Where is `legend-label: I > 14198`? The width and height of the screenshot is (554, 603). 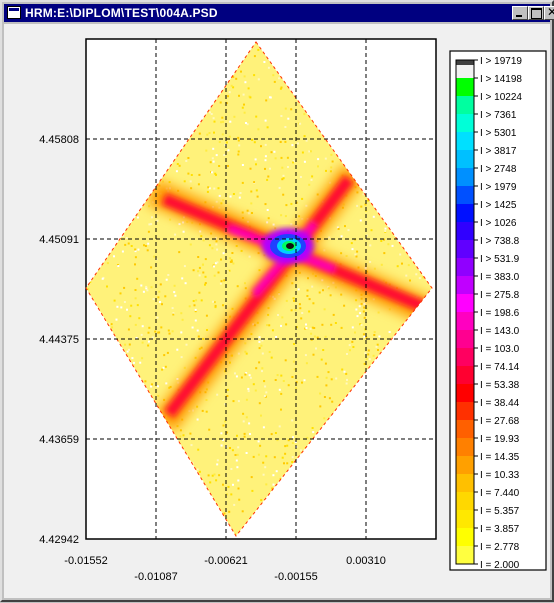 legend-label: I > 14198 is located at coordinates (501, 79).